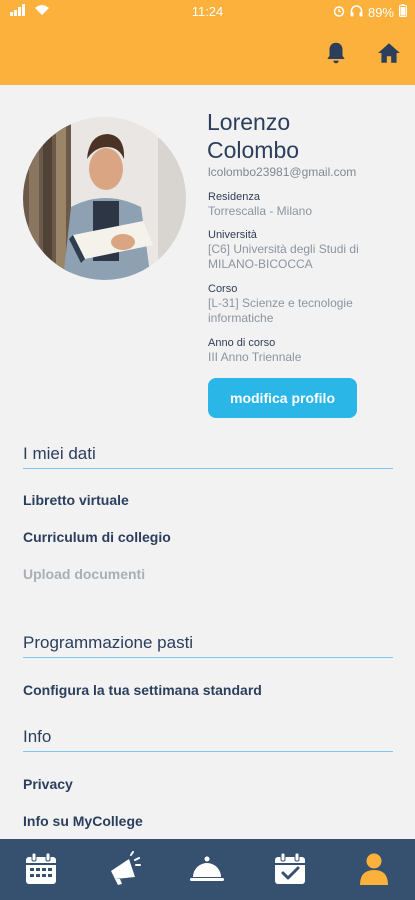  What do you see at coordinates (260, 211) in the screenshot?
I see `field-value: Torrescalla - Milano` at bounding box center [260, 211].